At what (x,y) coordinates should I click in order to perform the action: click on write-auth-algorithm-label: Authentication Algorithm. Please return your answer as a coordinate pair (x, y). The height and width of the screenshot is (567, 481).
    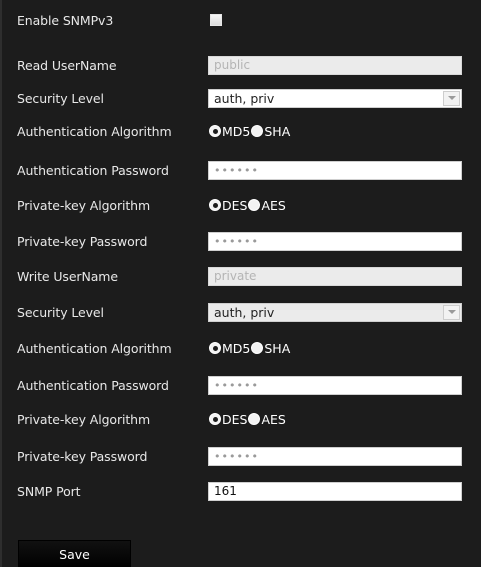
    Looking at the image, I should click on (94, 348).